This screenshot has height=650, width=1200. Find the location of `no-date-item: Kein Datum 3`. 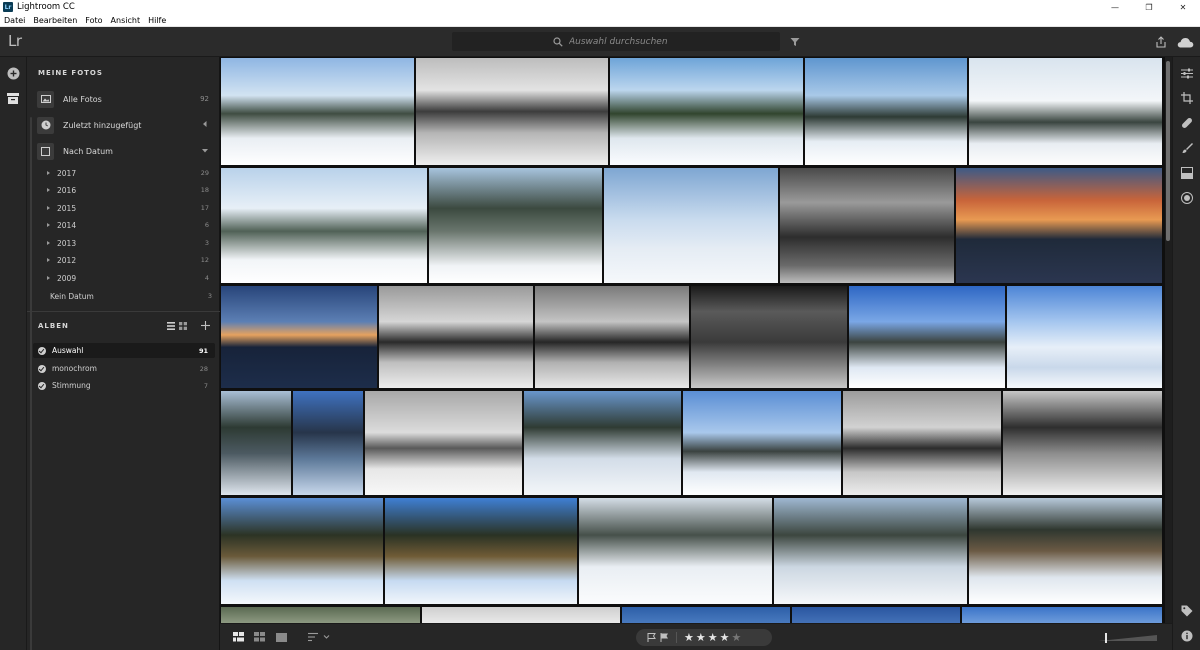

no-date-item: Kein Datum 3 is located at coordinates (135, 296).